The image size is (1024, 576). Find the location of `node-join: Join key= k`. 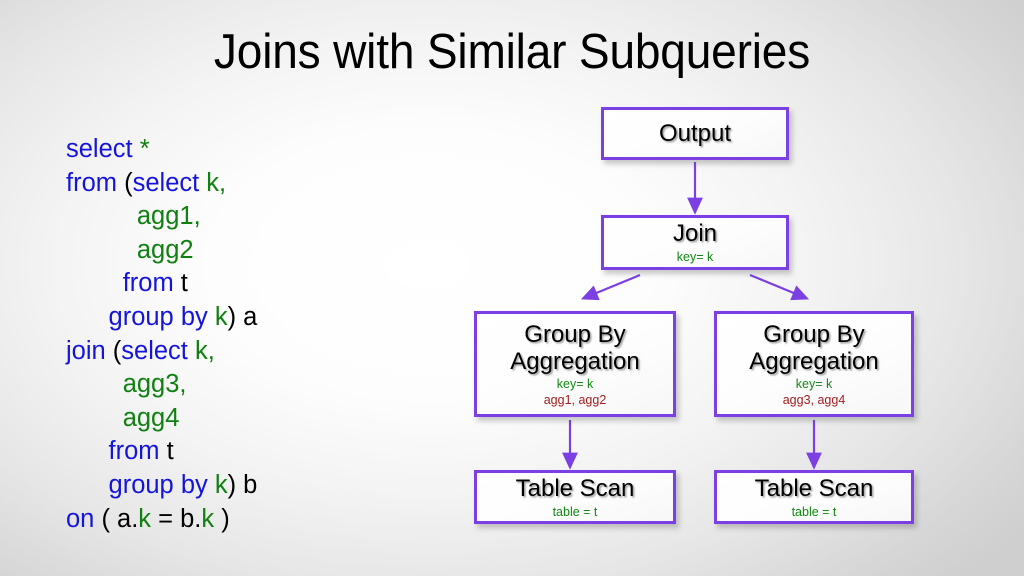

node-join: Join key= k is located at coordinates (695, 242).